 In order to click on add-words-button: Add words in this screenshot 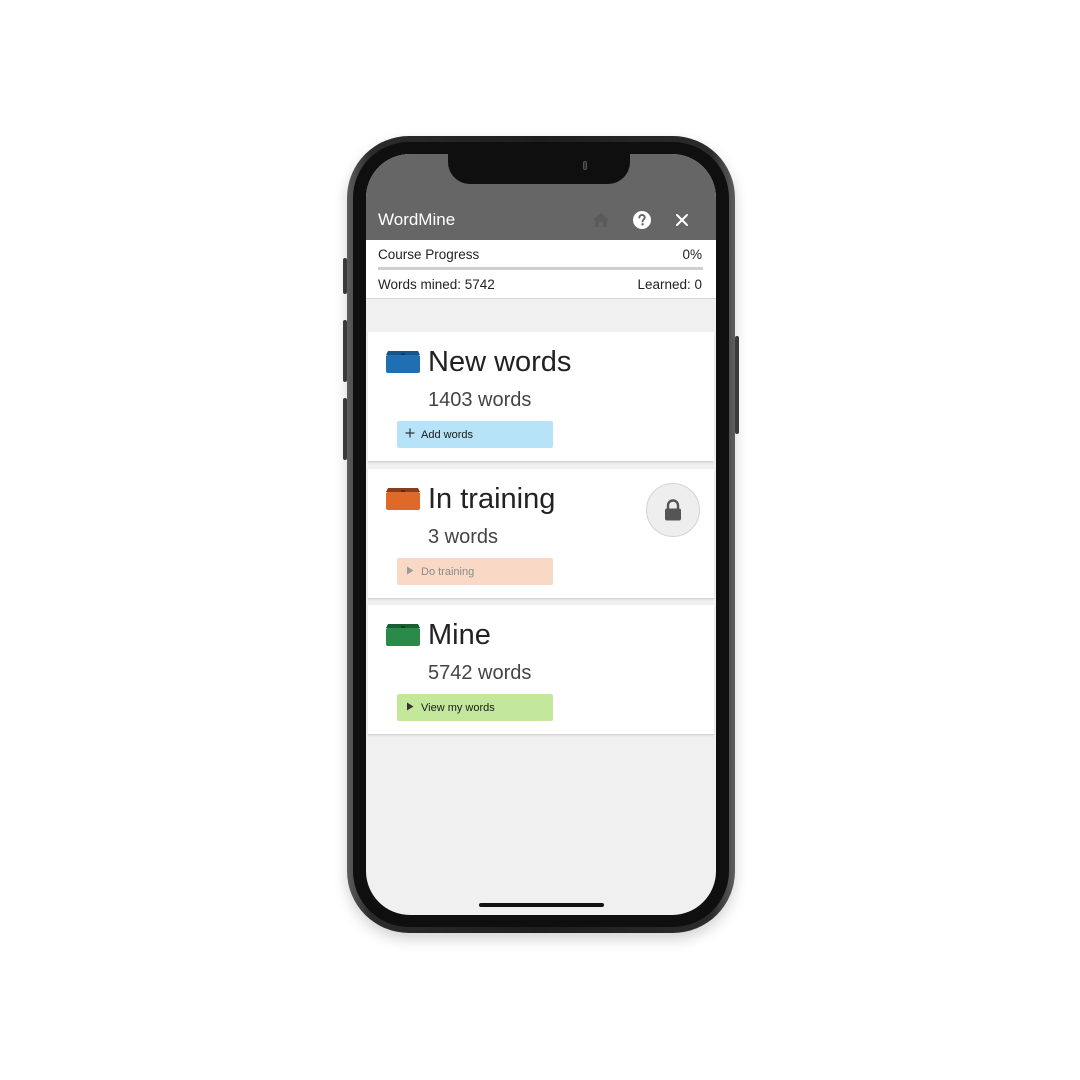, I will do `click(475, 434)`.